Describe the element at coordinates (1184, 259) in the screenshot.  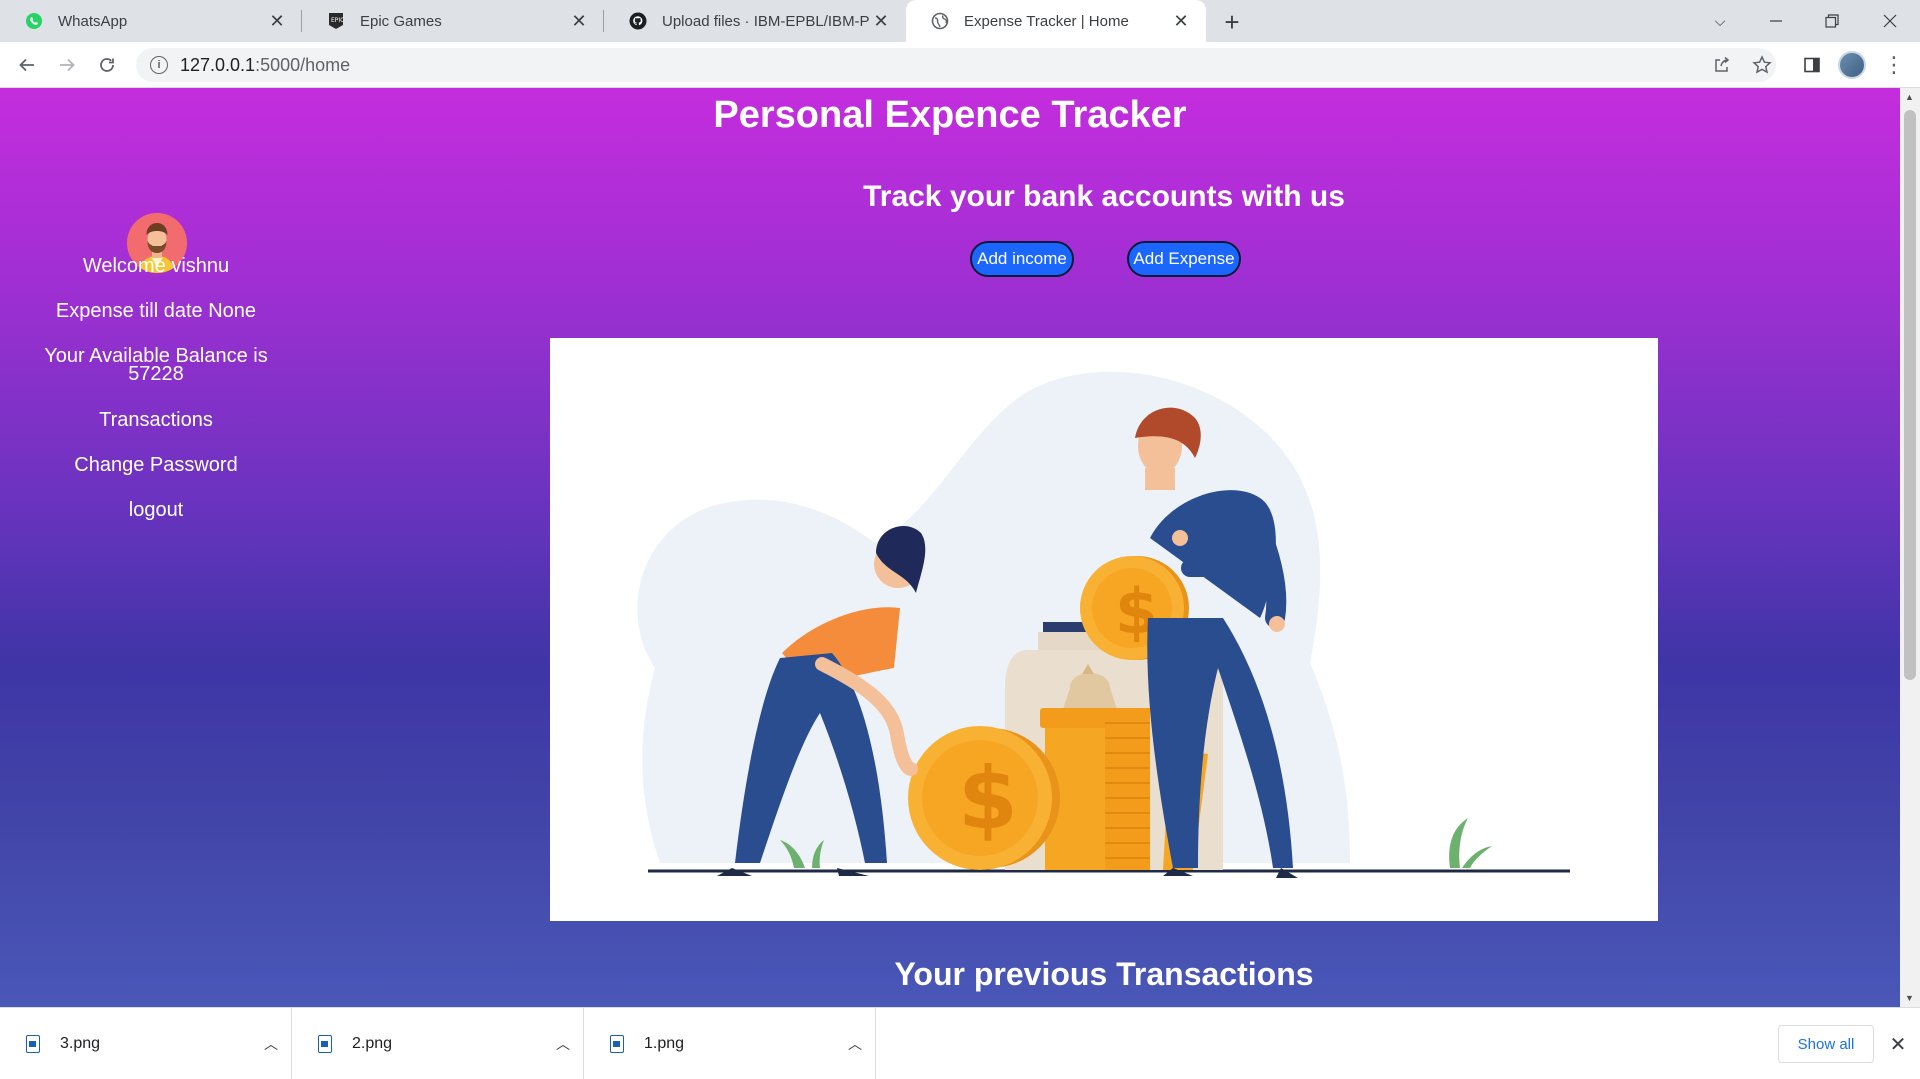
I see `add-expense-button: Add Expense` at that location.